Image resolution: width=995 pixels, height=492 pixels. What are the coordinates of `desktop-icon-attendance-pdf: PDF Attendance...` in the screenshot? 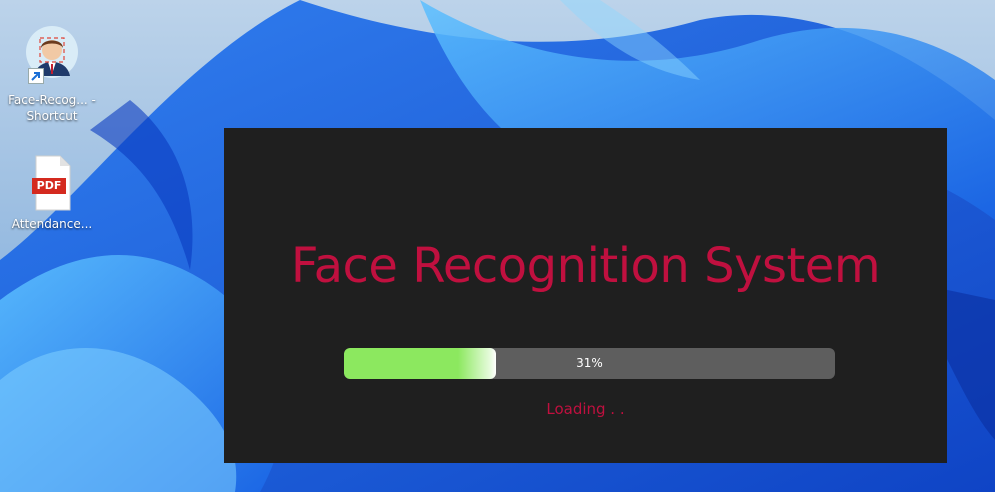 It's located at (52, 193).